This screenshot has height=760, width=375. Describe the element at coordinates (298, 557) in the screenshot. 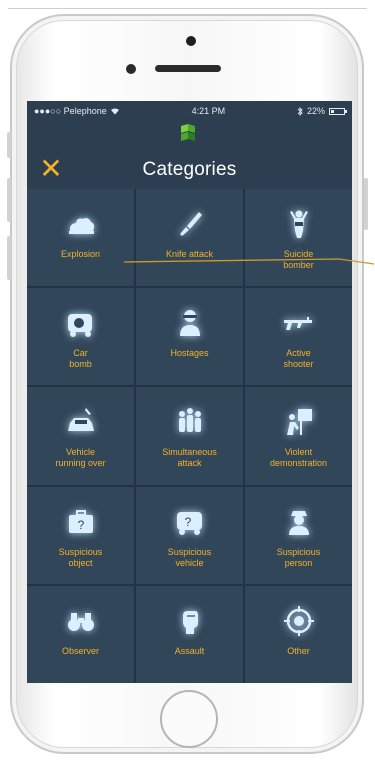

I see `category-label: Suspicious person` at that location.